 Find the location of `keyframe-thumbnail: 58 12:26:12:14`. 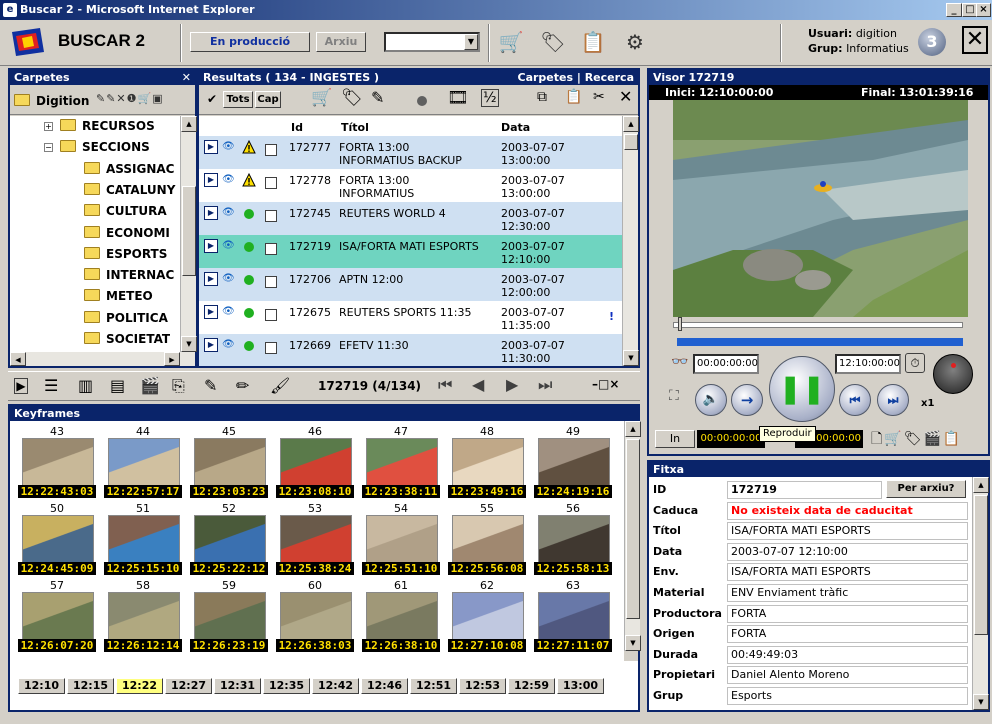

keyframe-thumbnail: 58 12:26:12:14 is located at coordinates (143, 617).